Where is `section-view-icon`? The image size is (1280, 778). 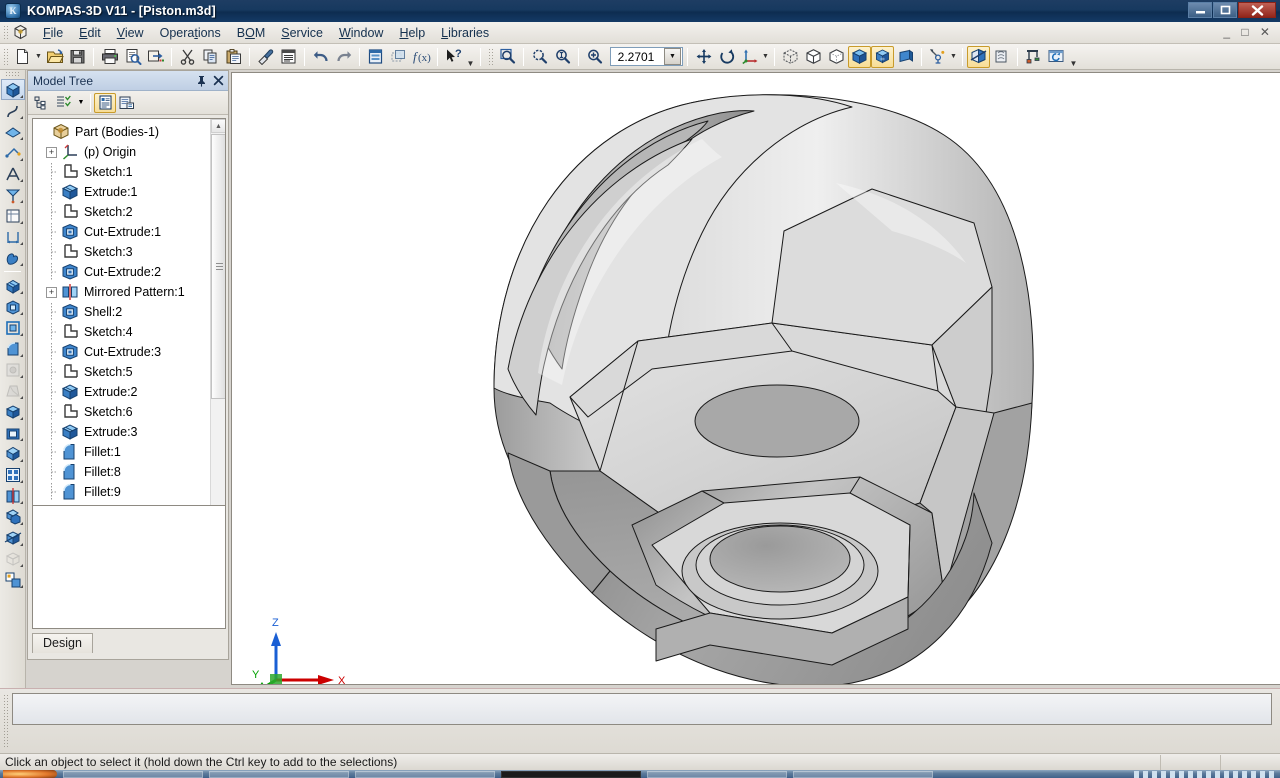
section-view-icon is located at coordinates (978, 56).